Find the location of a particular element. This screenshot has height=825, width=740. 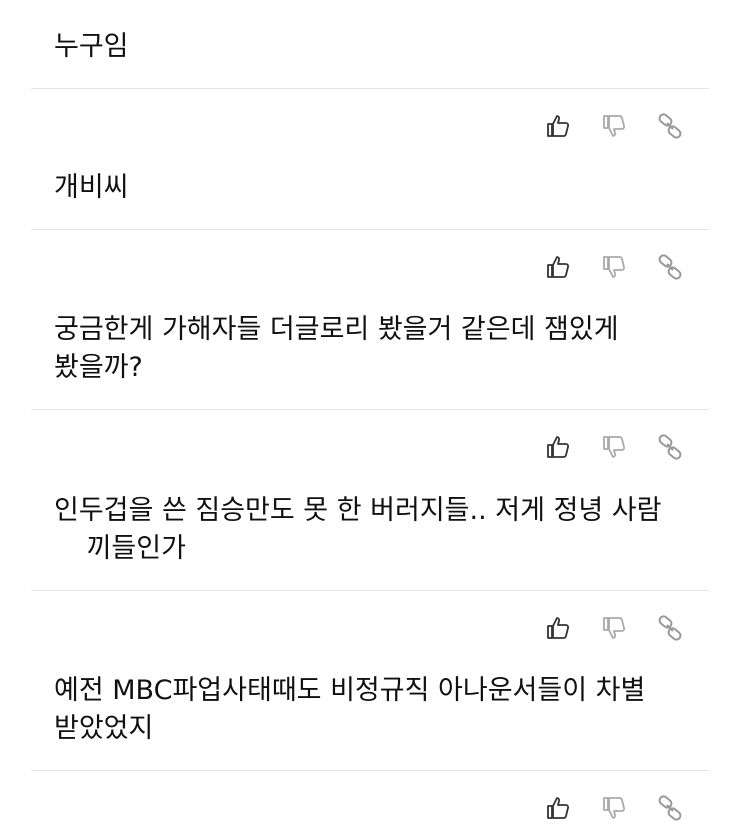

comment-text: 누구임 is located at coordinates (91, 46).